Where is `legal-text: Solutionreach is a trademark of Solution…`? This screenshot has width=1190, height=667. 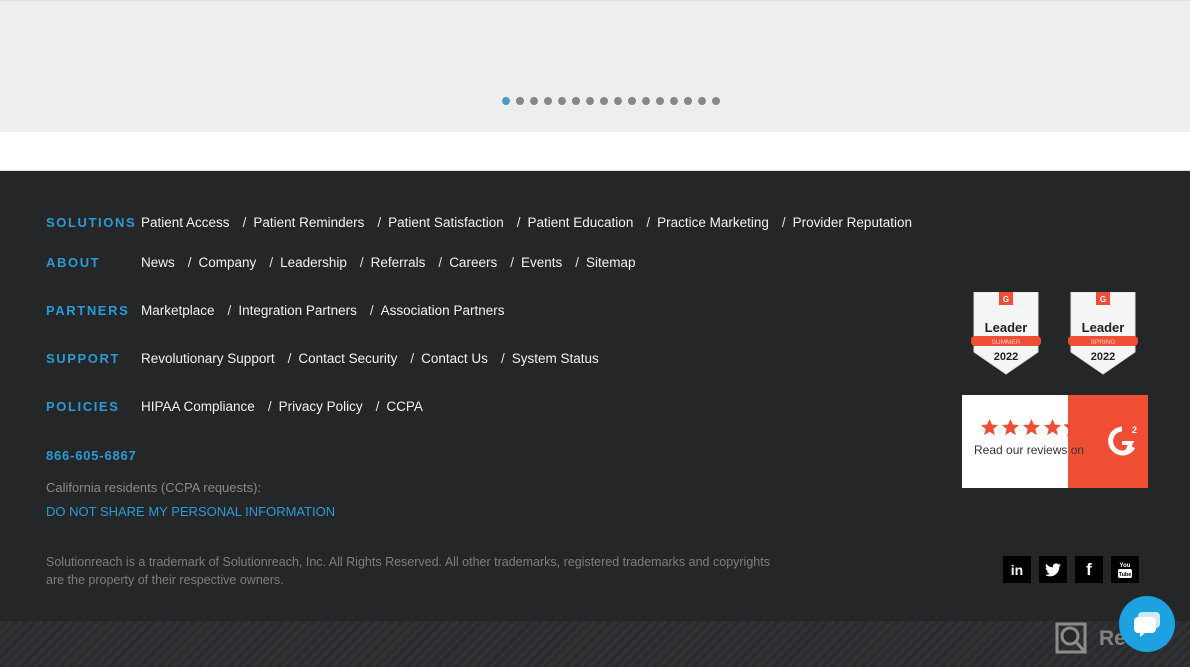 legal-text: Solutionreach is a trademark of Solution… is located at coordinates (408, 571).